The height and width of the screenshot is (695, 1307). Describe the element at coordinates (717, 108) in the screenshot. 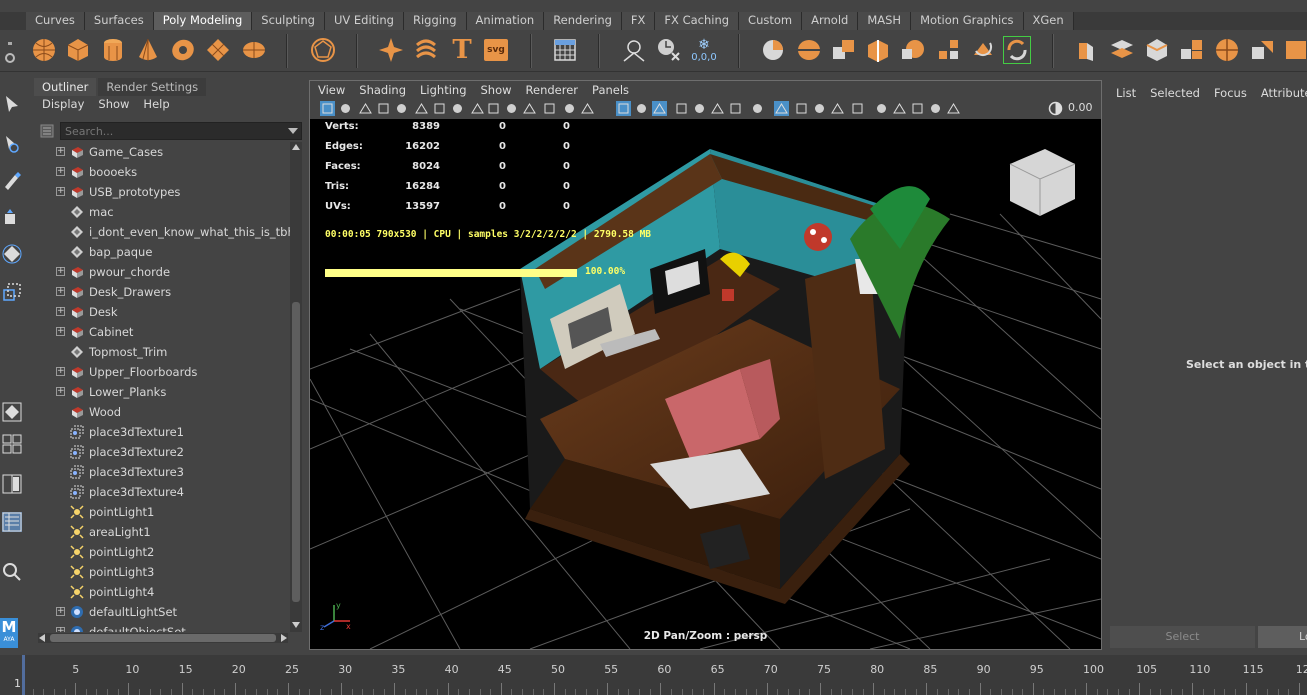

I see `shadows-icon` at that location.